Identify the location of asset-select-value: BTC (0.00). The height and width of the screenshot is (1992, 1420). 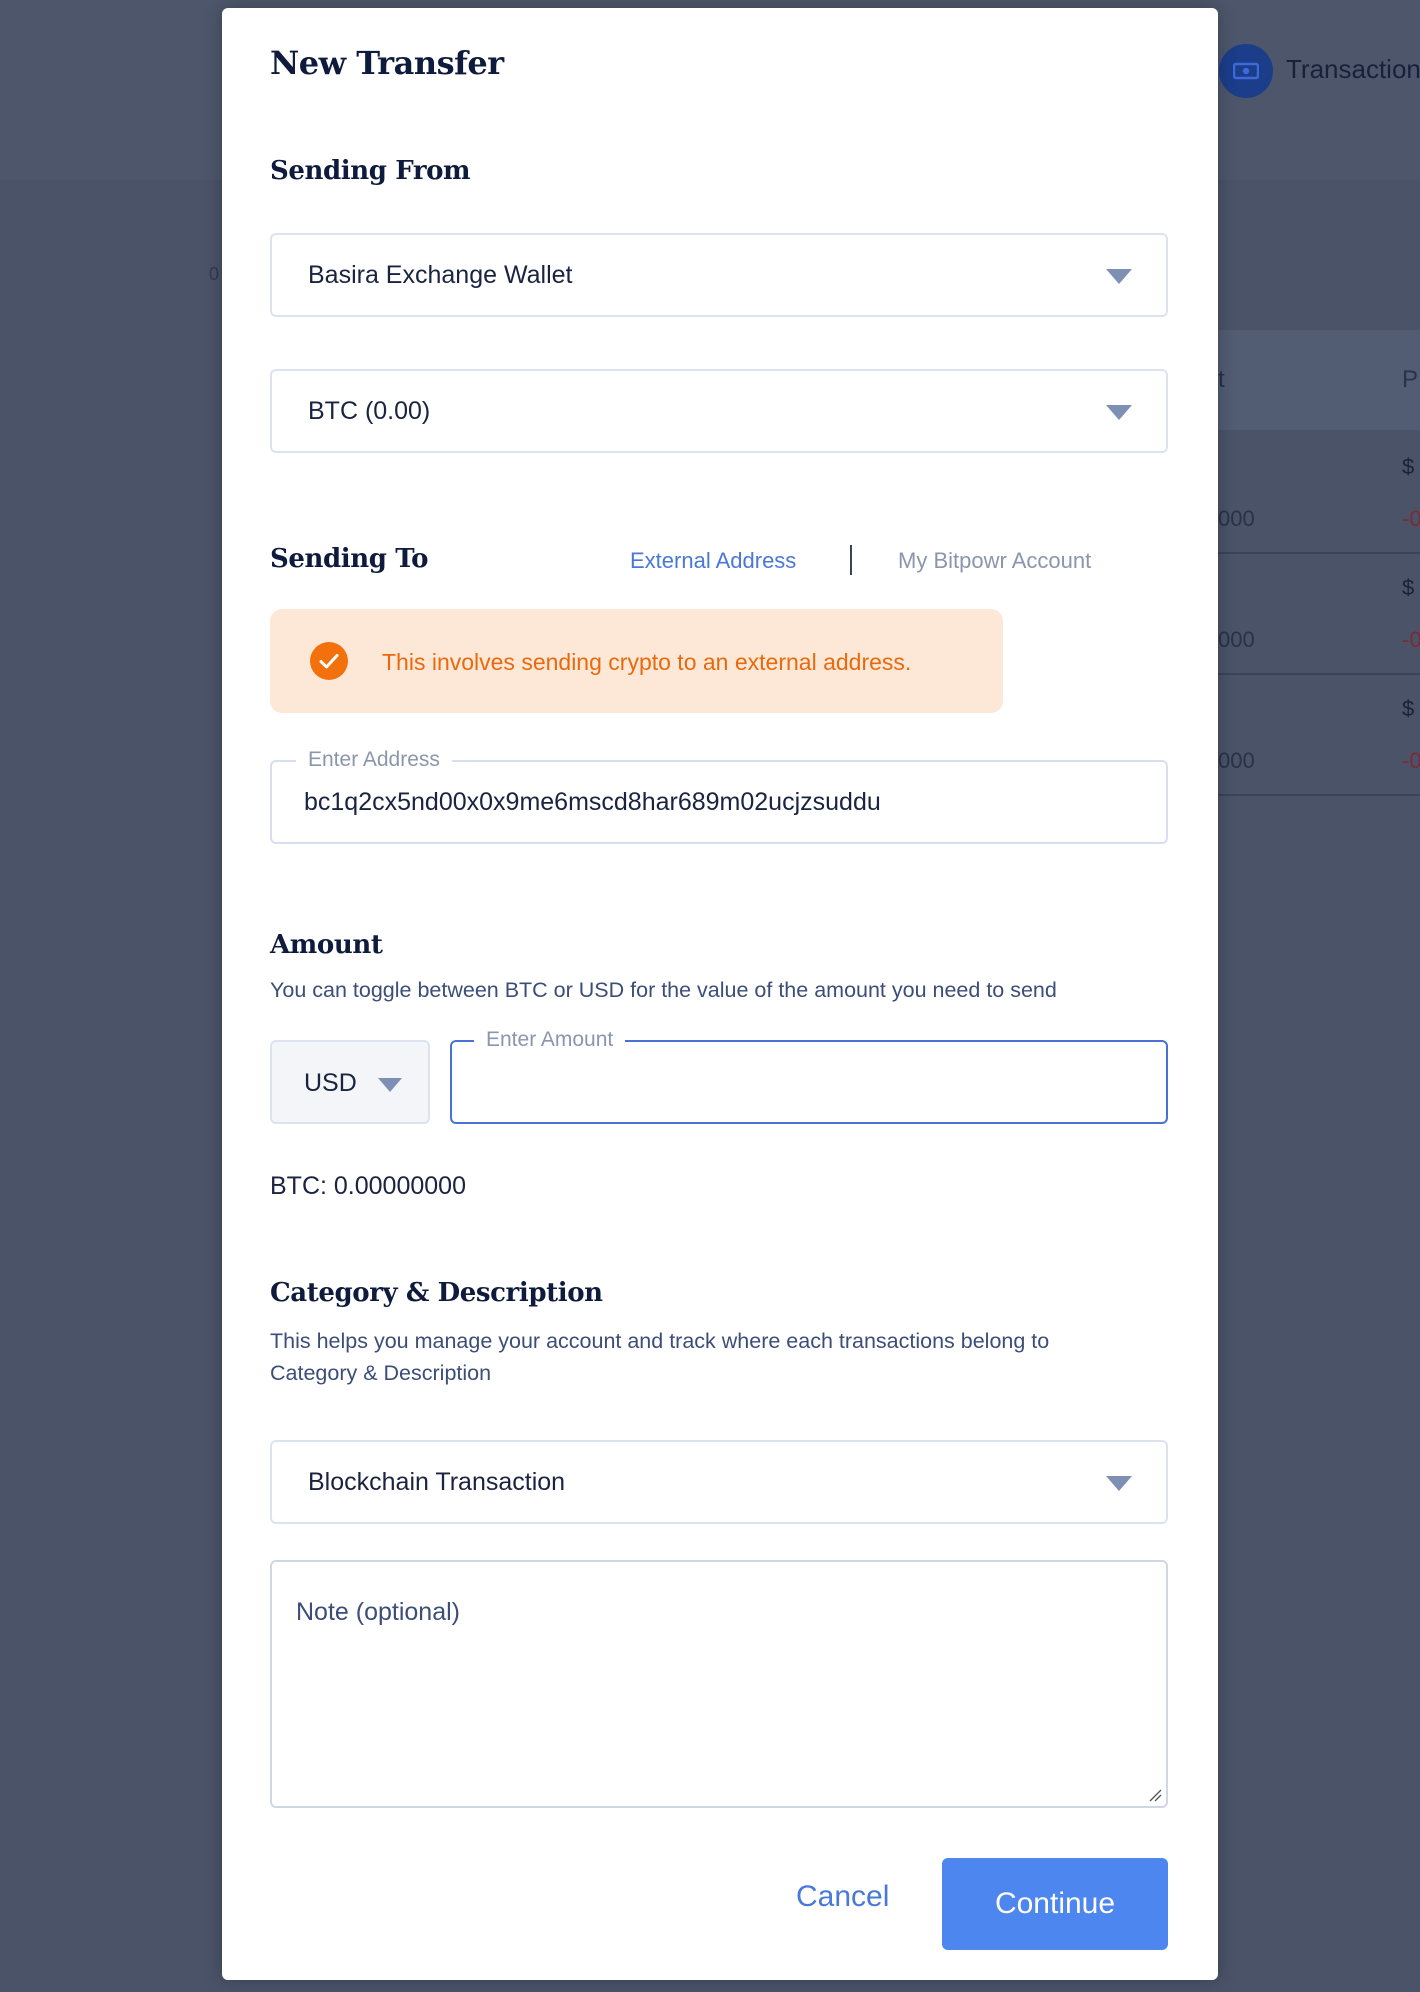
(369, 411).